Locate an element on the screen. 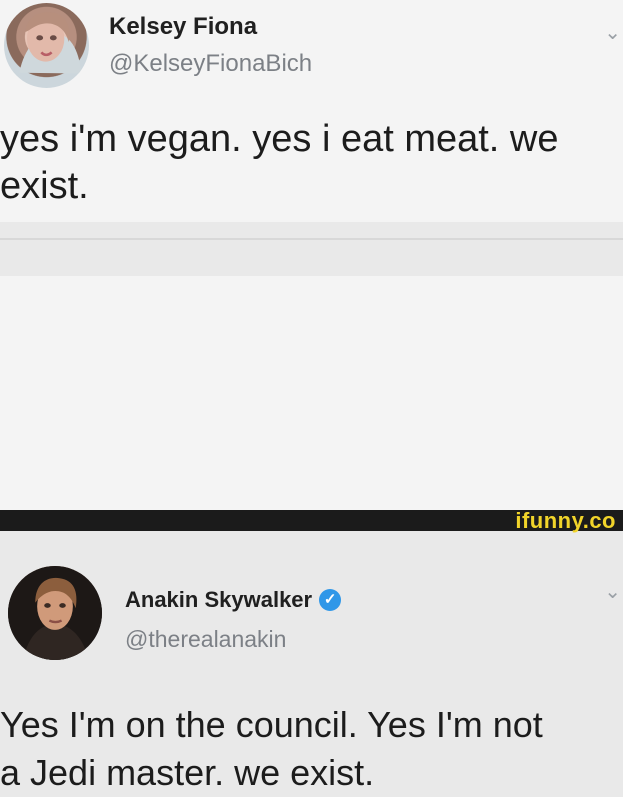 The image size is (623, 797). divider is located at coordinates (311, 239).